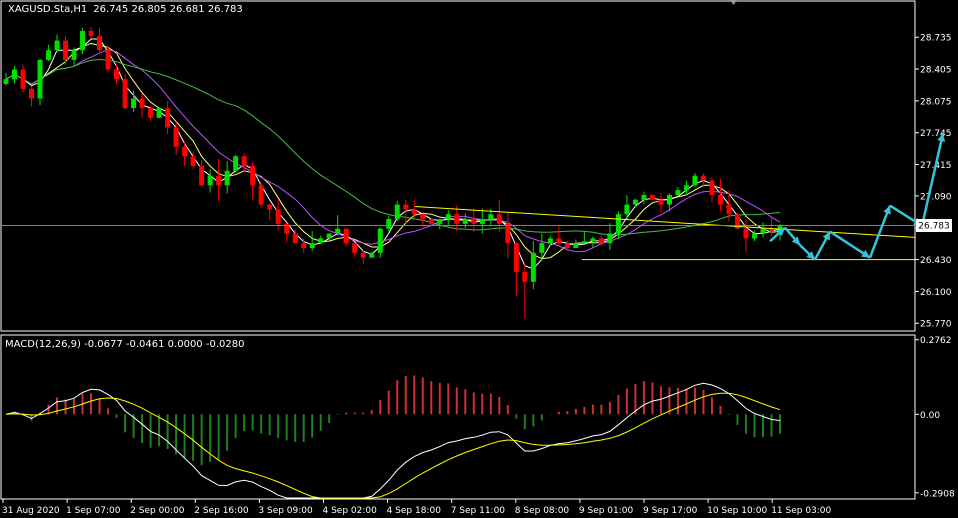  Describe the element at coordinates (936, 39) in the screenshot. I see `price-tick-label: 28.735` at that location.